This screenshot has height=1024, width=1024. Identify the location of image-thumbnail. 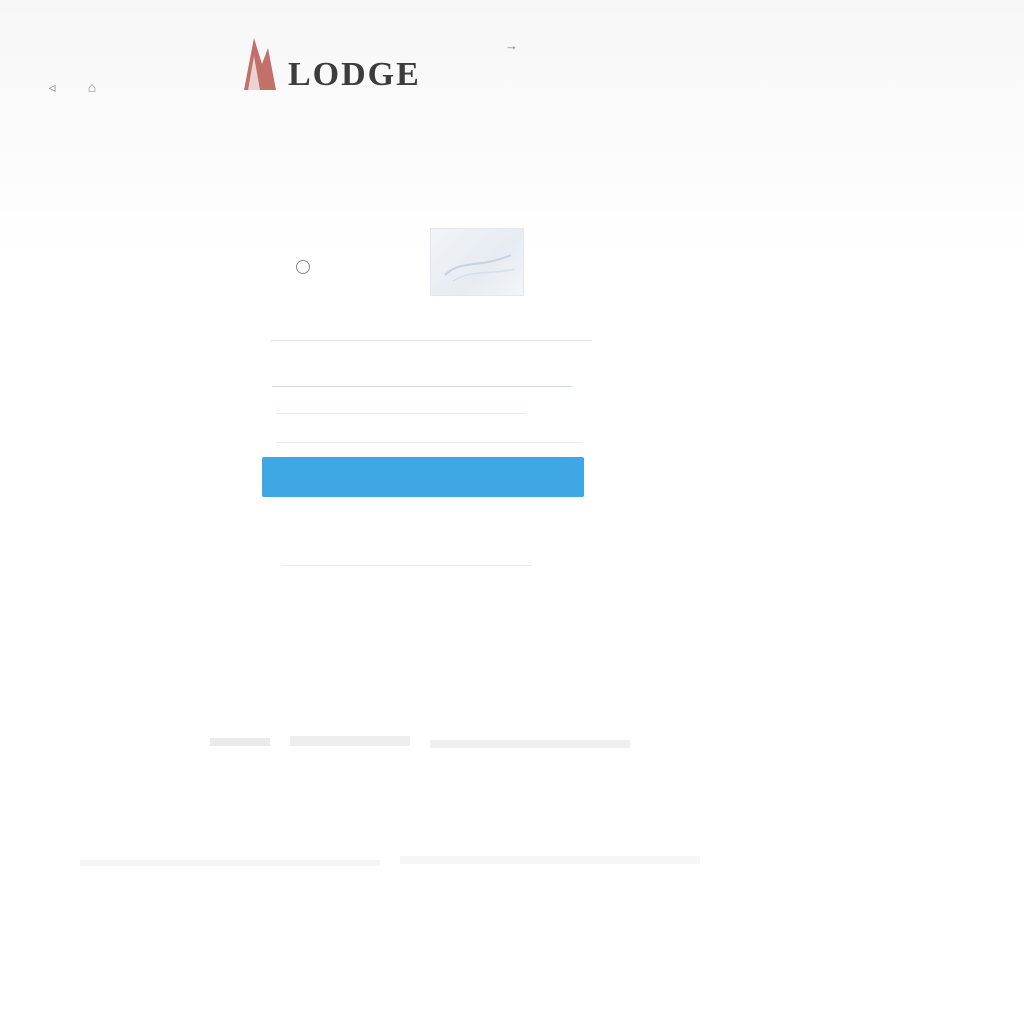
(477, 262).